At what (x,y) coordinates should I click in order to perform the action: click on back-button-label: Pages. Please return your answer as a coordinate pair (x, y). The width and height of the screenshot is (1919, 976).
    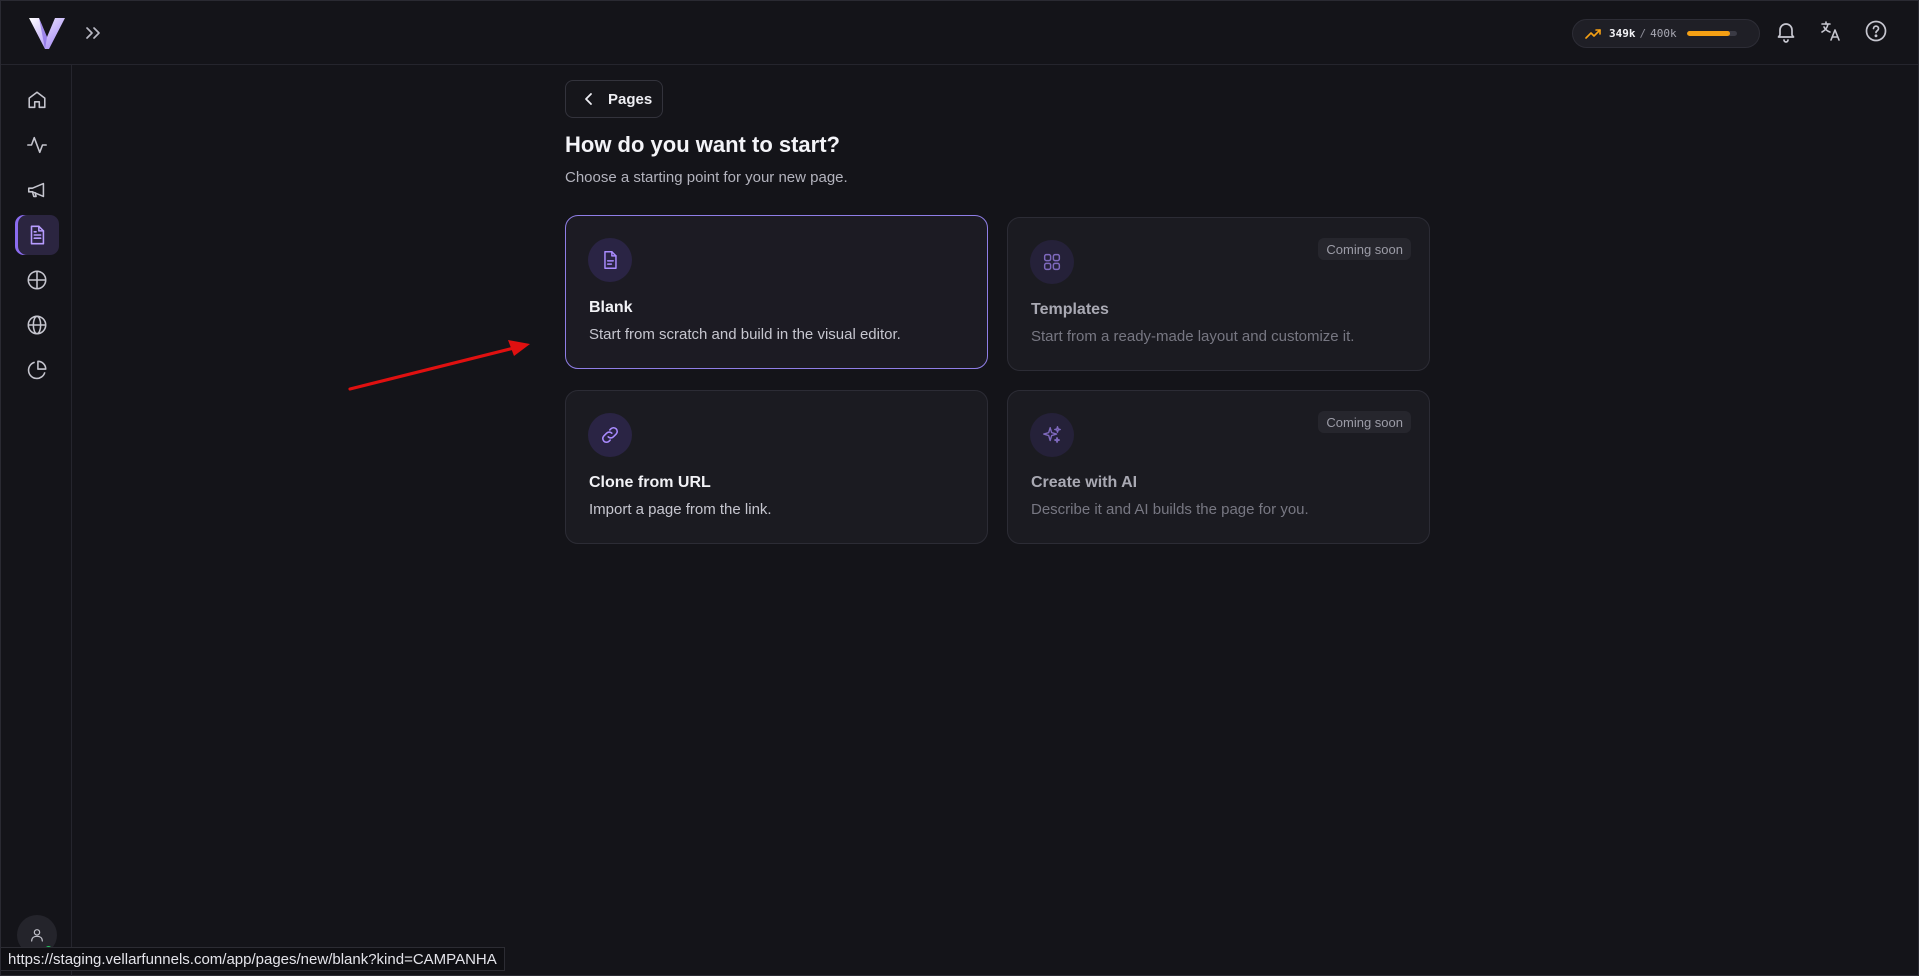
    Looking at the image, I should click on (630, 99).